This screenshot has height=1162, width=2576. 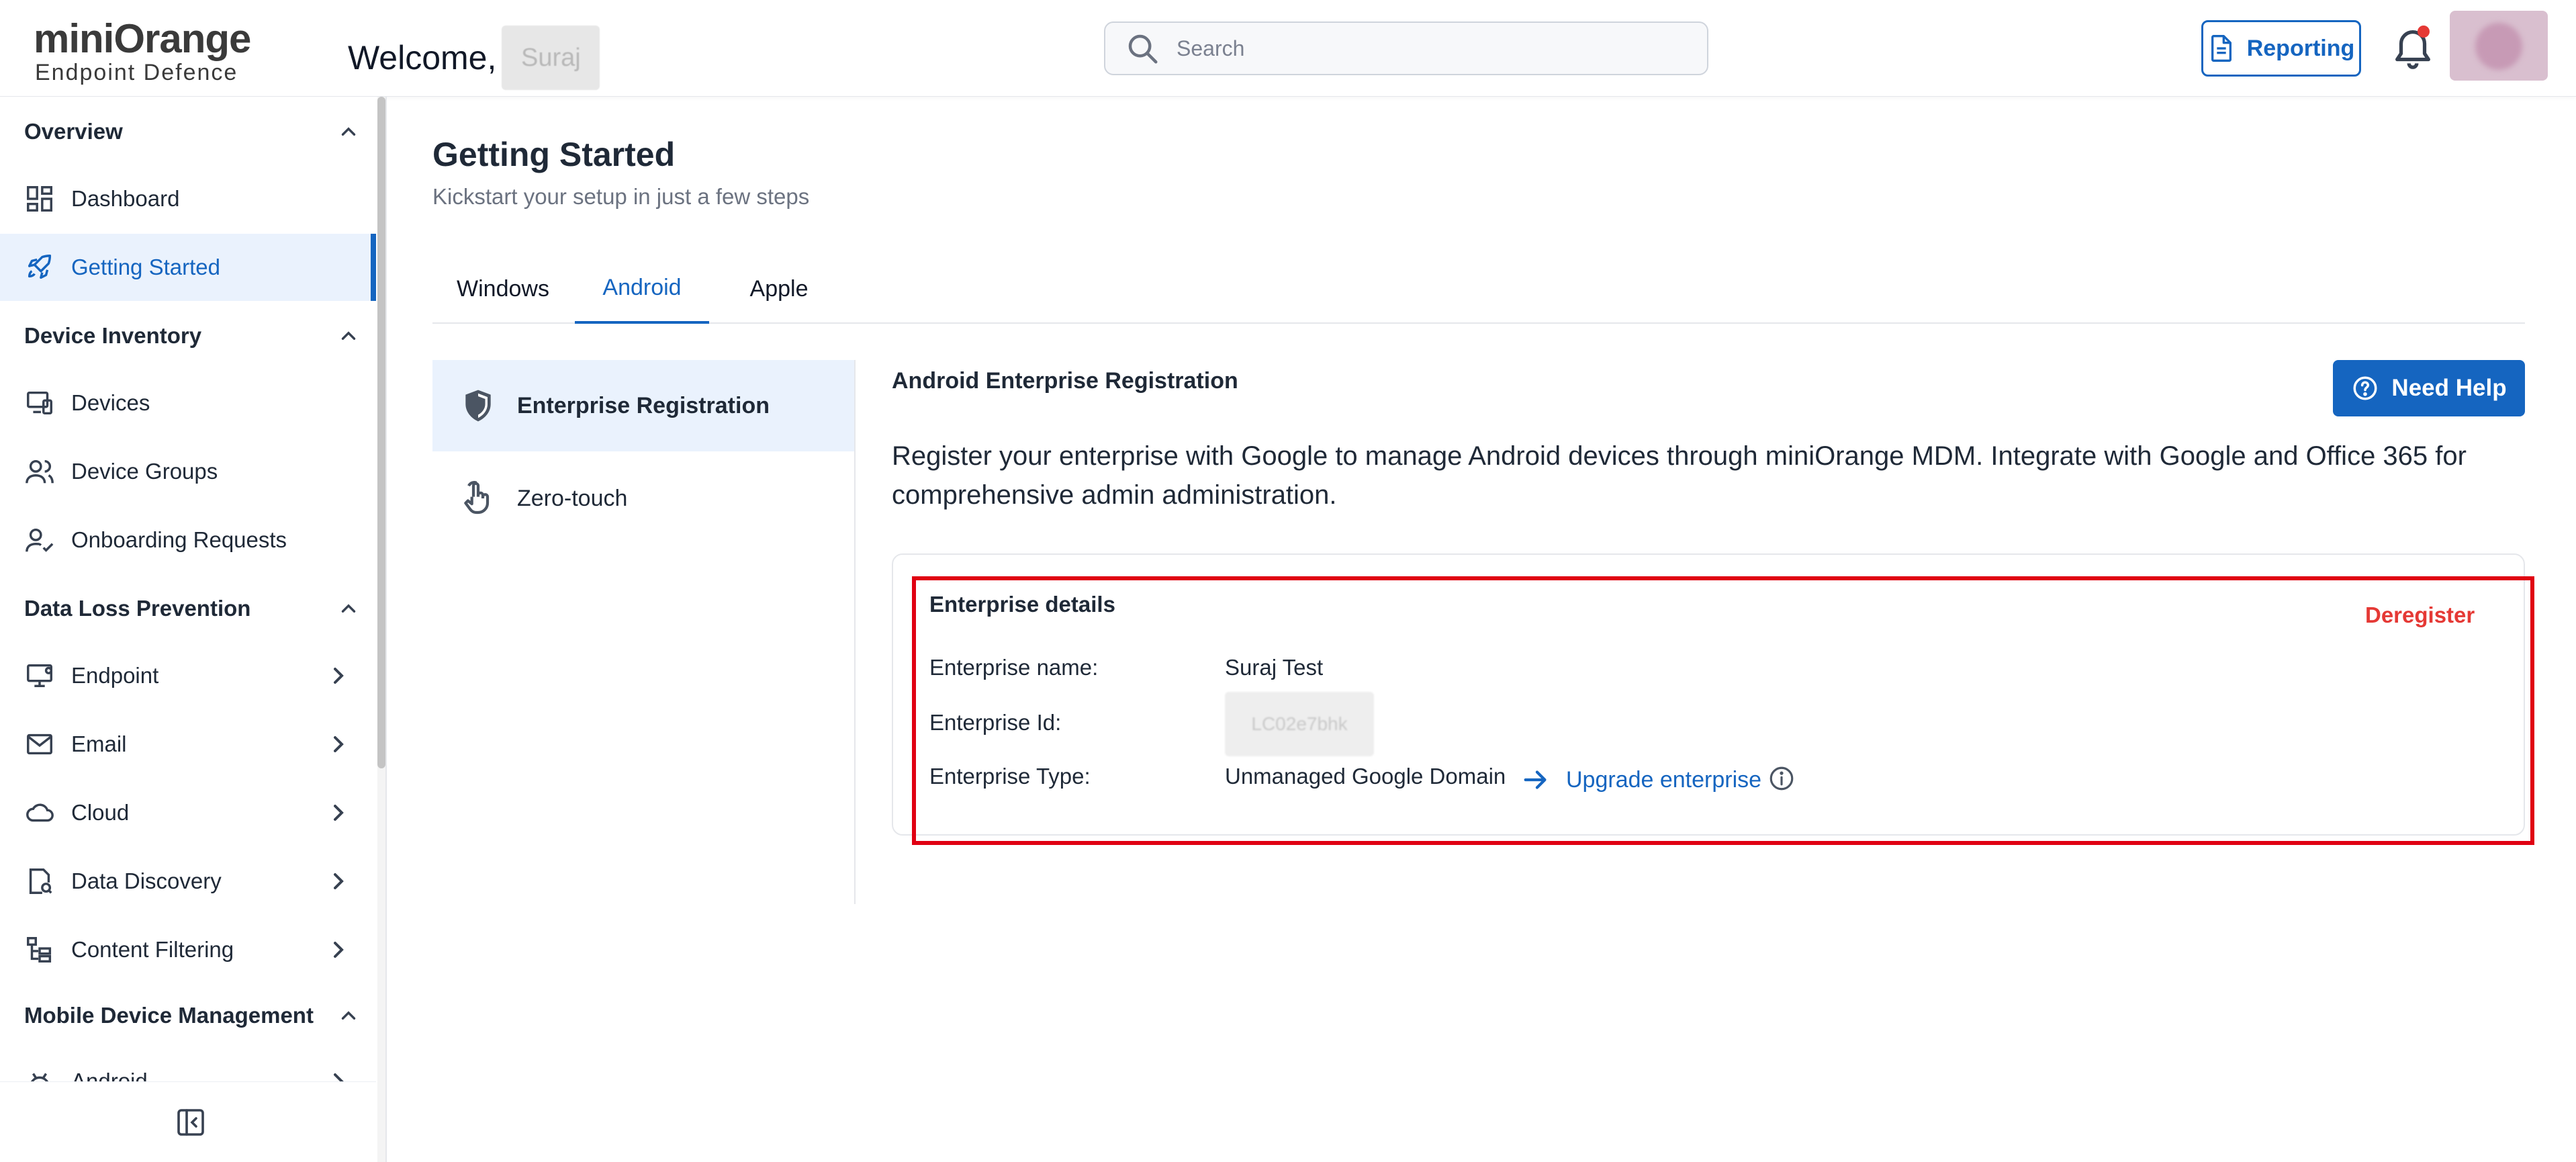 What do you see at coordinates (1781, 778) in the screenshot?
I see `info-icon` at bounding box center [1781, 778].